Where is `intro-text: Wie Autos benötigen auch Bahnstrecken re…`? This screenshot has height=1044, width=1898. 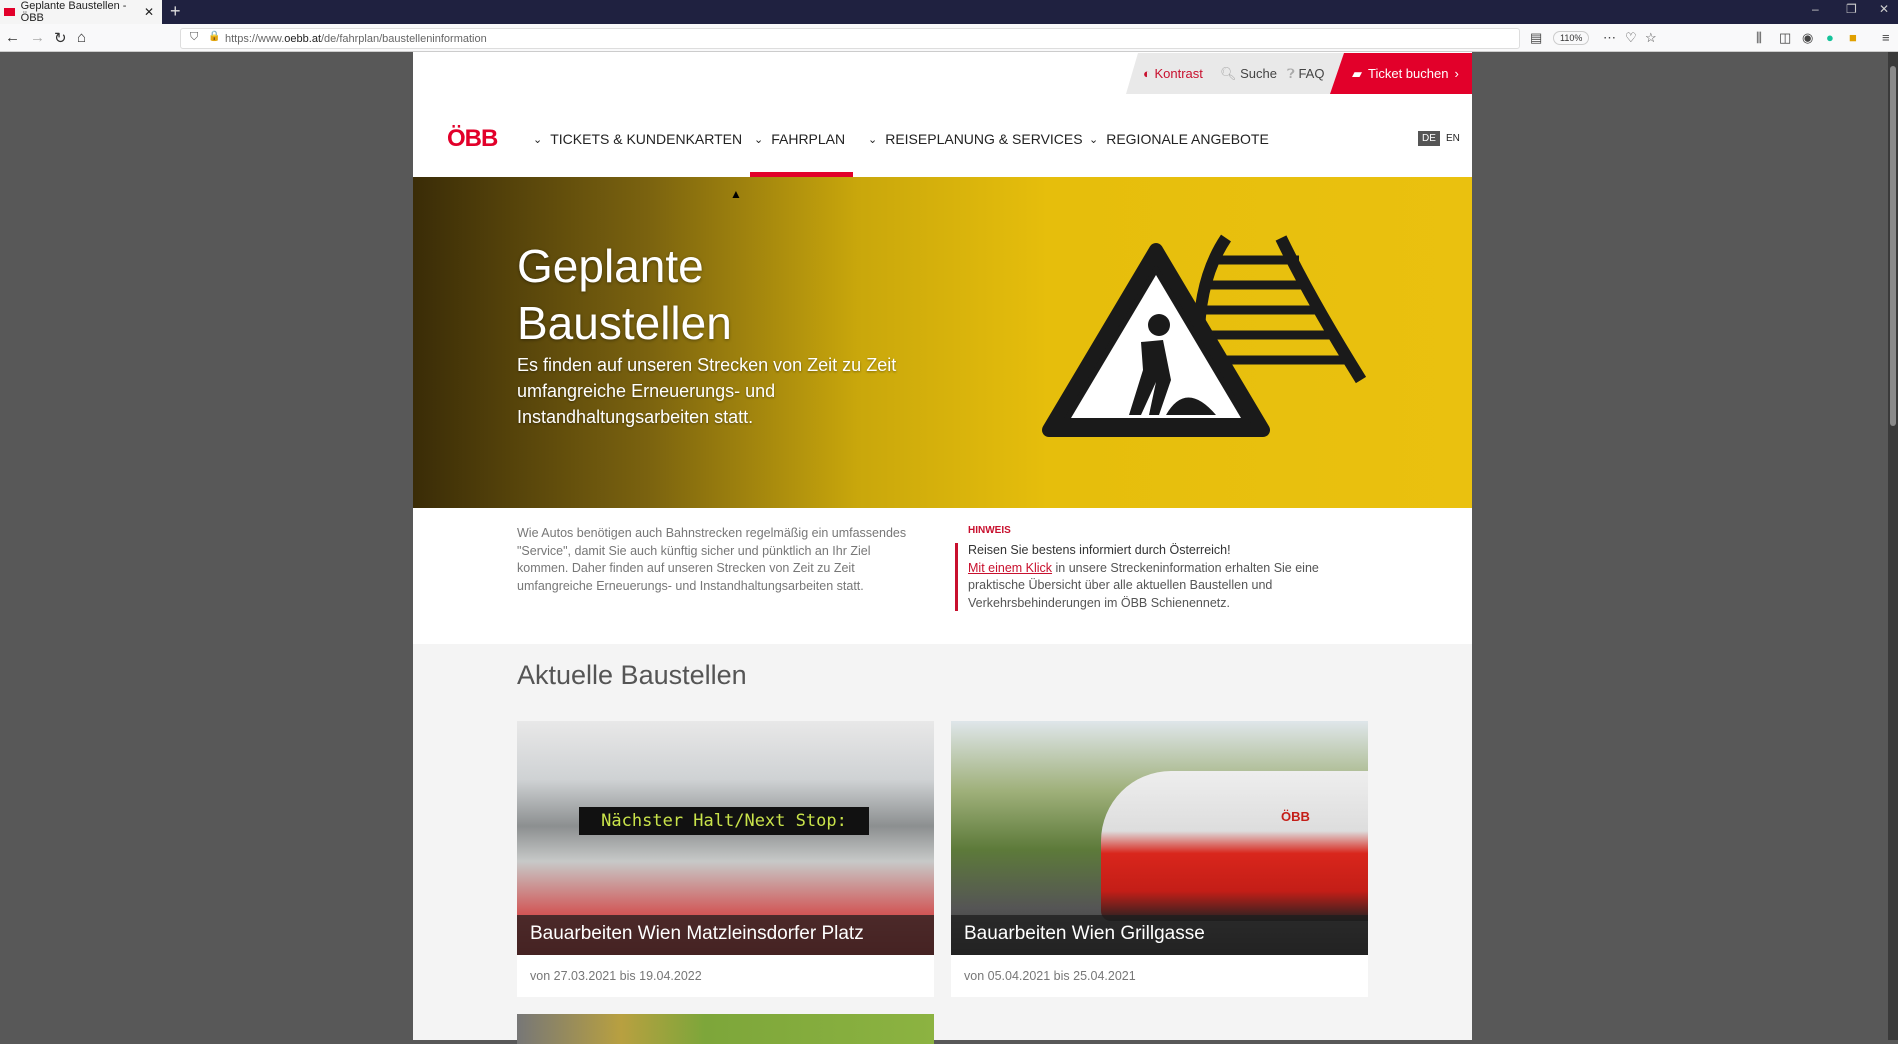
intro-text: Wie Autos benötigen auch Bahnstrecken re… is located at coordinates (712, 559).